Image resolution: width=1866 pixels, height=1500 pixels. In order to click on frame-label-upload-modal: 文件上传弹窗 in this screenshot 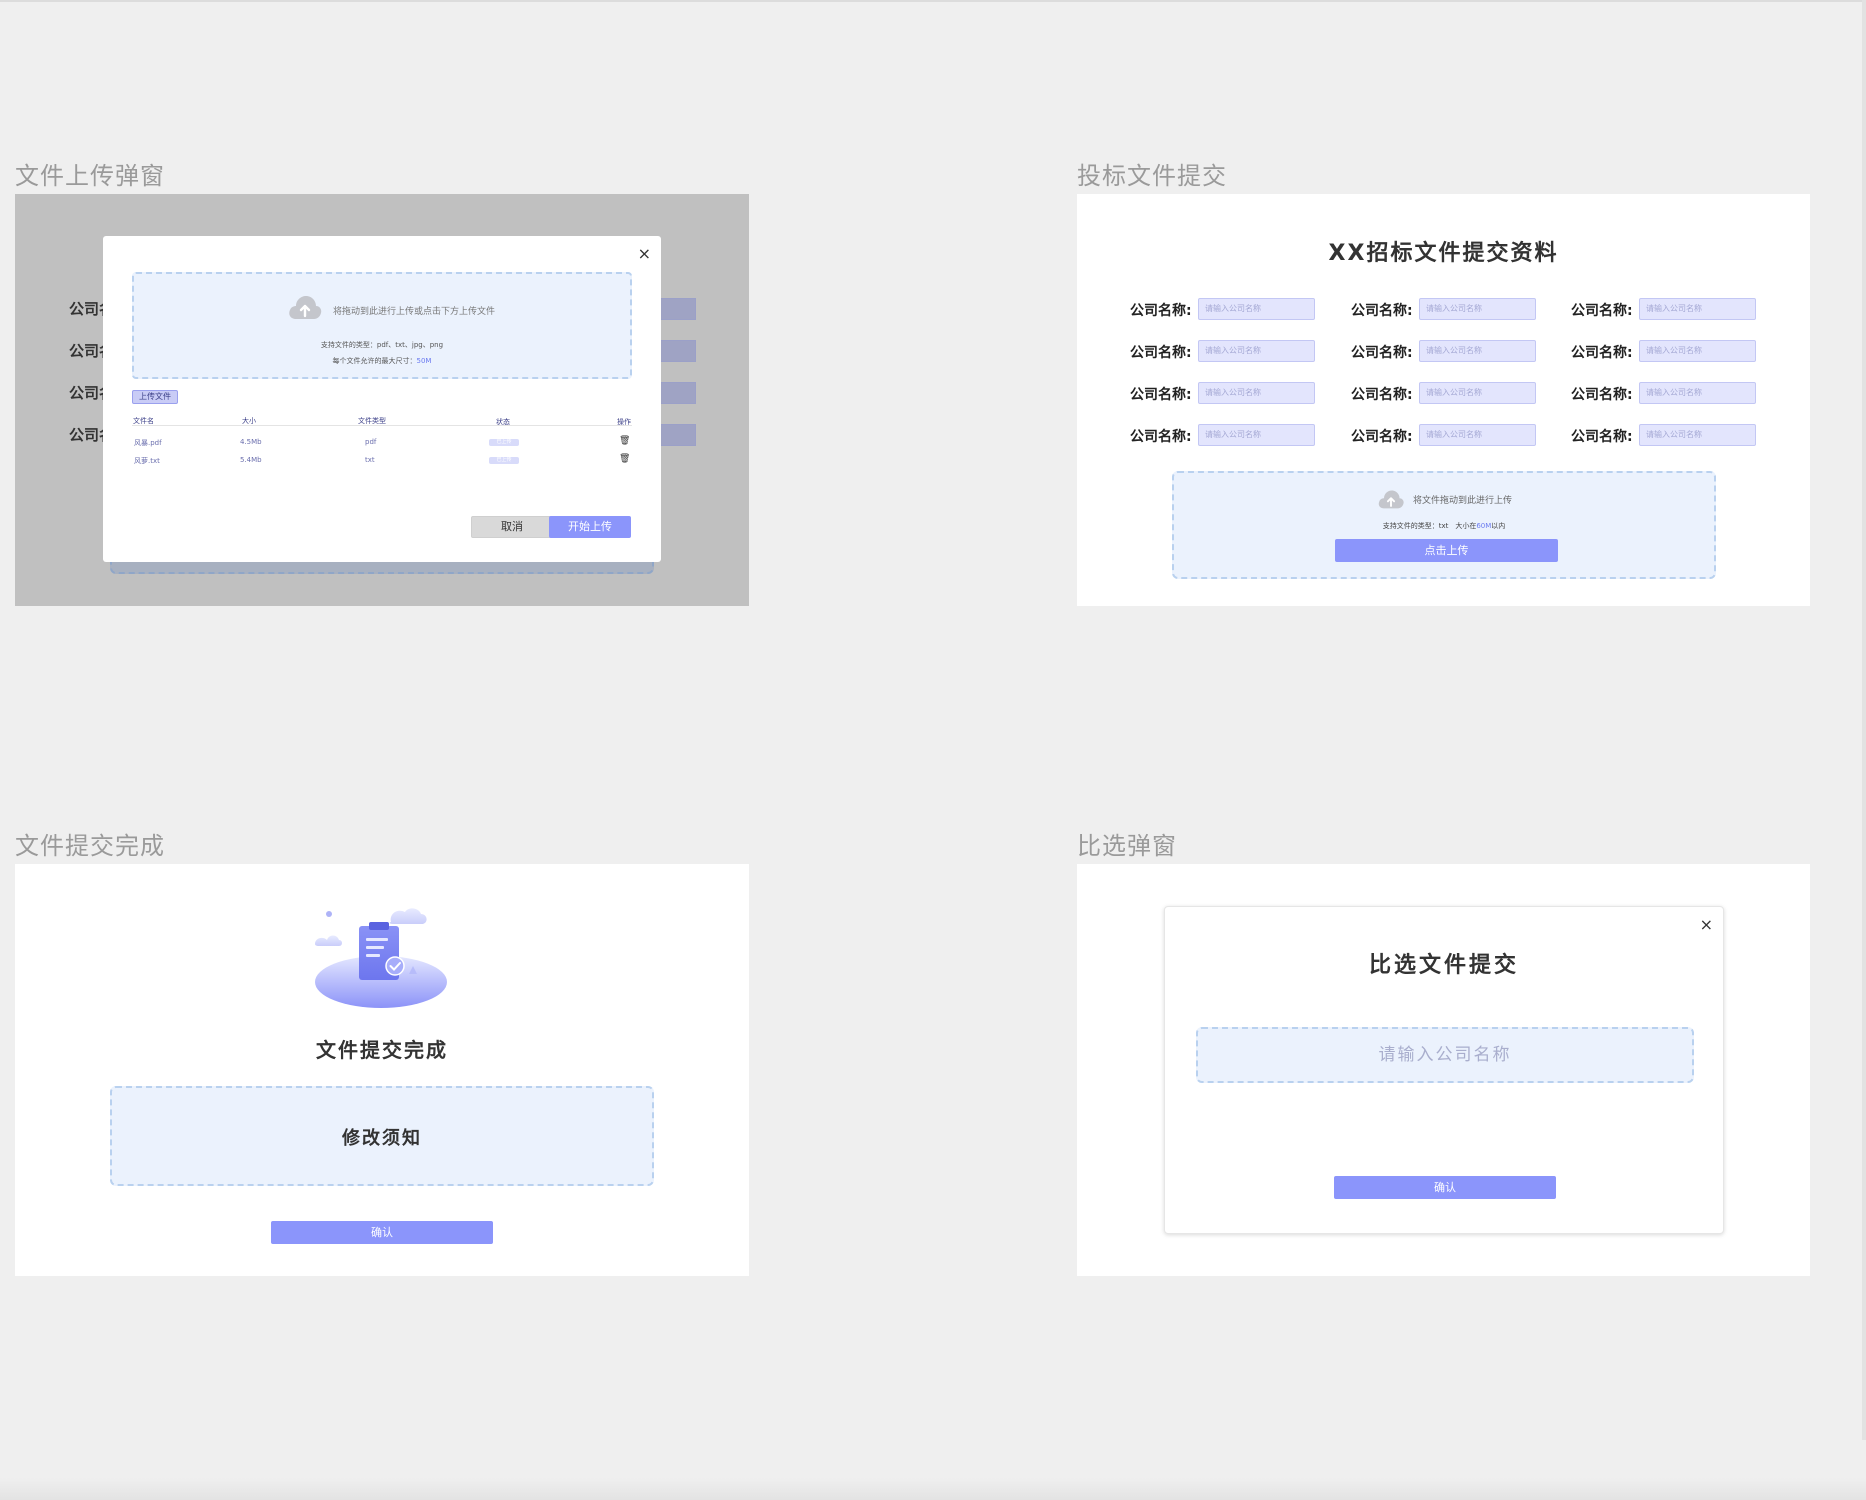, I will do `click(90, 176)`.